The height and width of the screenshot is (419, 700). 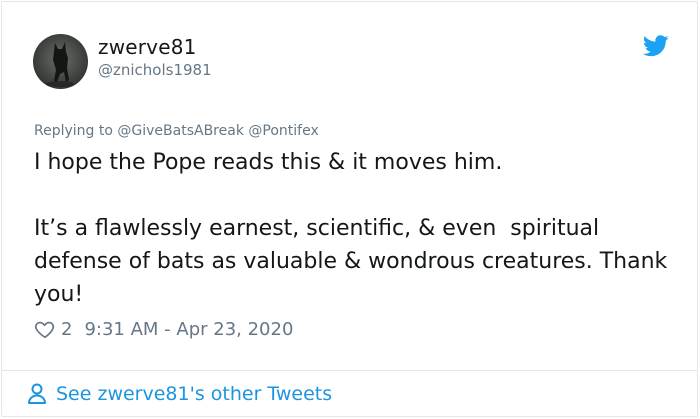 I want to click on tweet-meta: 2 9:31 AM - Apr 23, 2020, so click(x=163, y=329).